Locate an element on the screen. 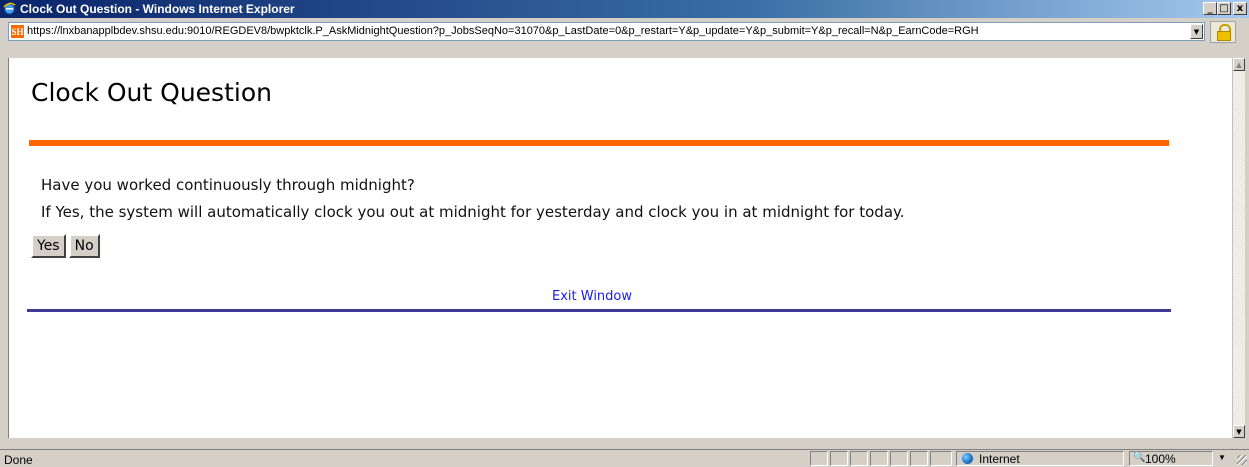 The width and height of the screenshot is (1249, 467). yes-button: Yes is located at coordinates (48, 246).